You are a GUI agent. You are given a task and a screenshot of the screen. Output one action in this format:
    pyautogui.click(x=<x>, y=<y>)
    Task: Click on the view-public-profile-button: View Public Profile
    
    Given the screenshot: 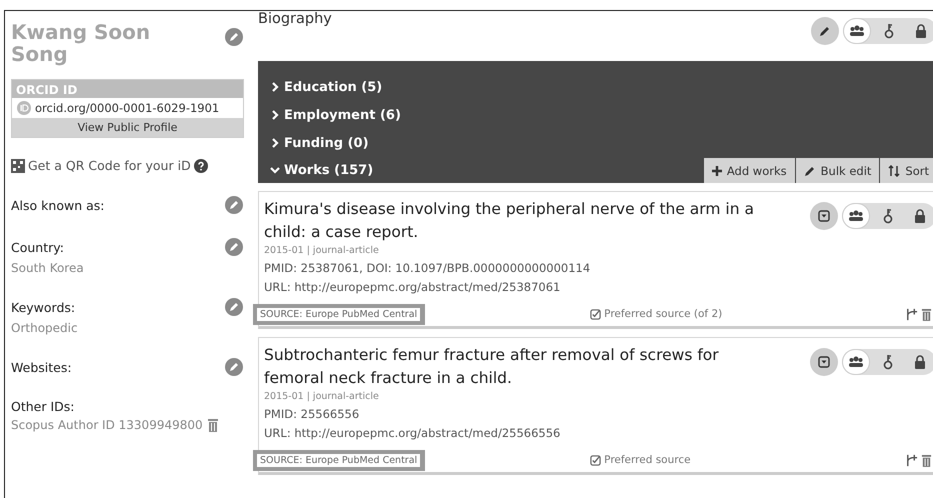 What is the action you would take?
    pyautogui.click(x=127, y=127)
    